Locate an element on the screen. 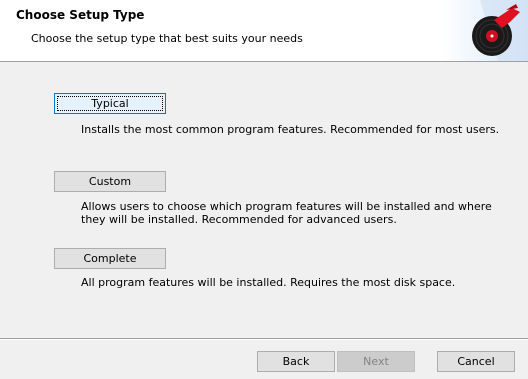 This screenshot has width=528, height=379. vinyl-record-icon is located at coordinates (484, 30).